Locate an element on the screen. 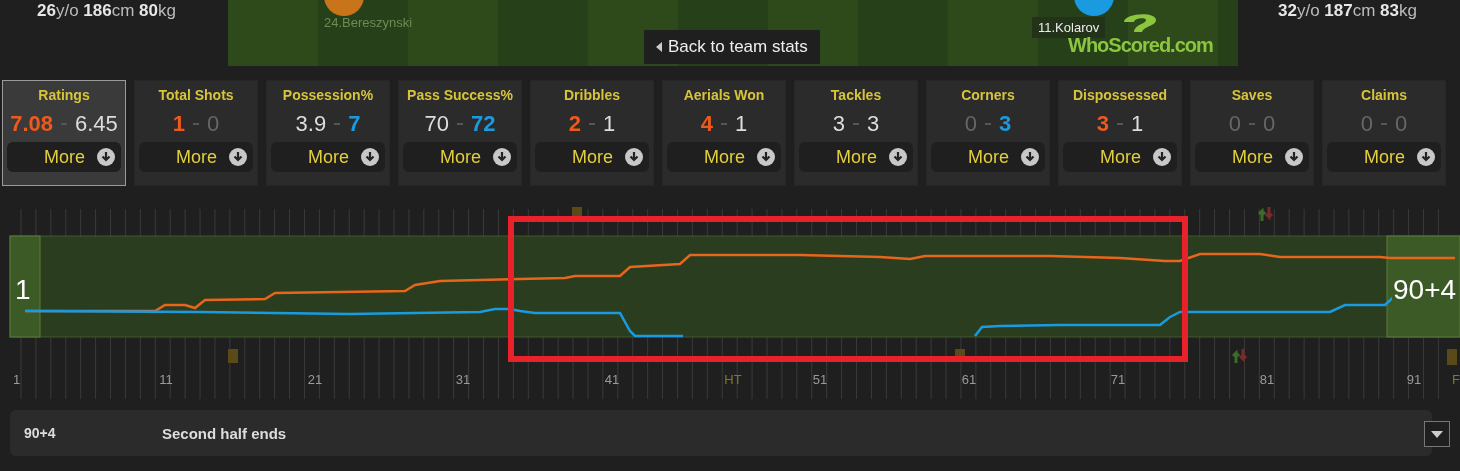 The height and width of the screenshot is (471, 1460). axis-label: 31 is located at coordinates (463, 379).